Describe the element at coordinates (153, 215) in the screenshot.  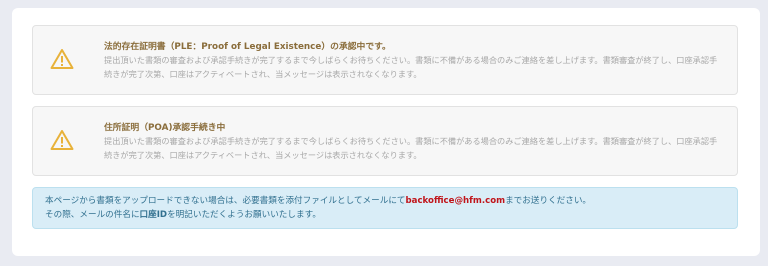
I see `account-id-label: 口座ID` at that location.